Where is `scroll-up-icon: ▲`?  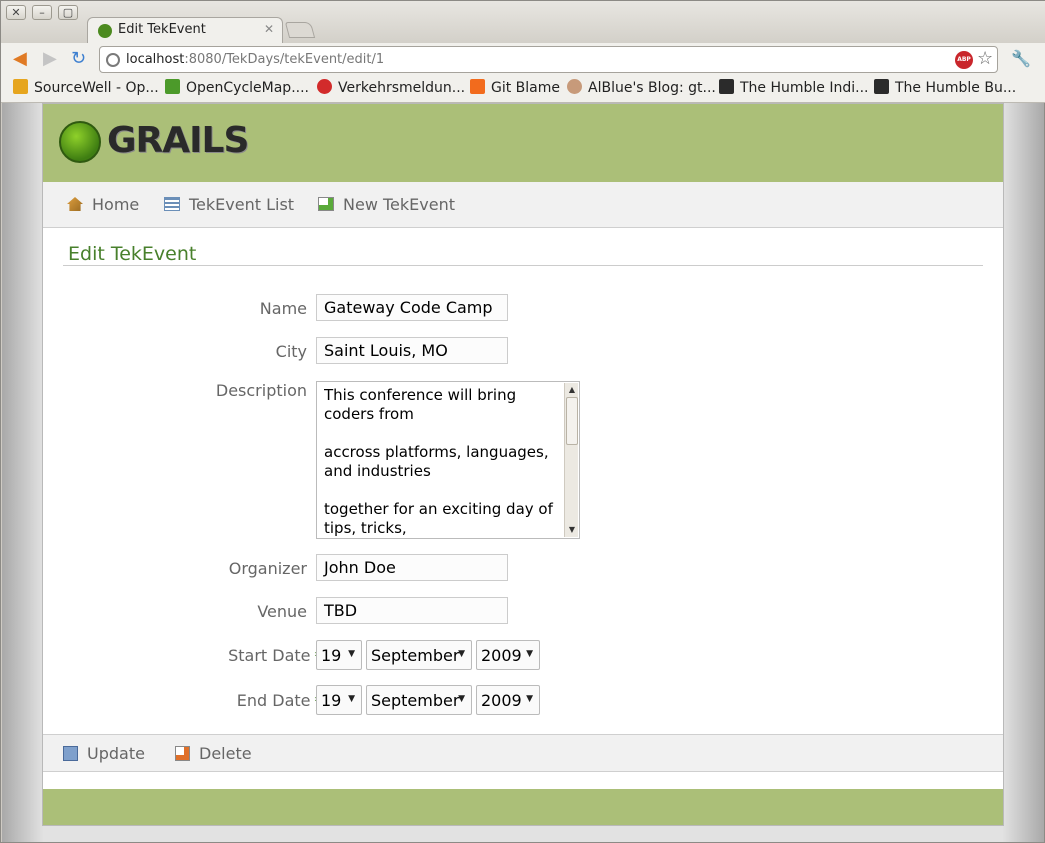
scroll-up-icon: ▲ is located at coordinates (572, 390).